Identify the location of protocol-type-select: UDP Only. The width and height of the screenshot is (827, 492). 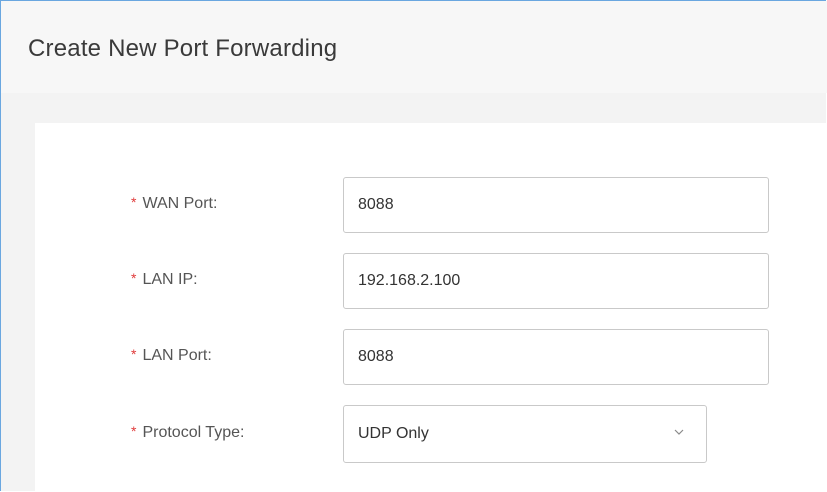
(525, 434).